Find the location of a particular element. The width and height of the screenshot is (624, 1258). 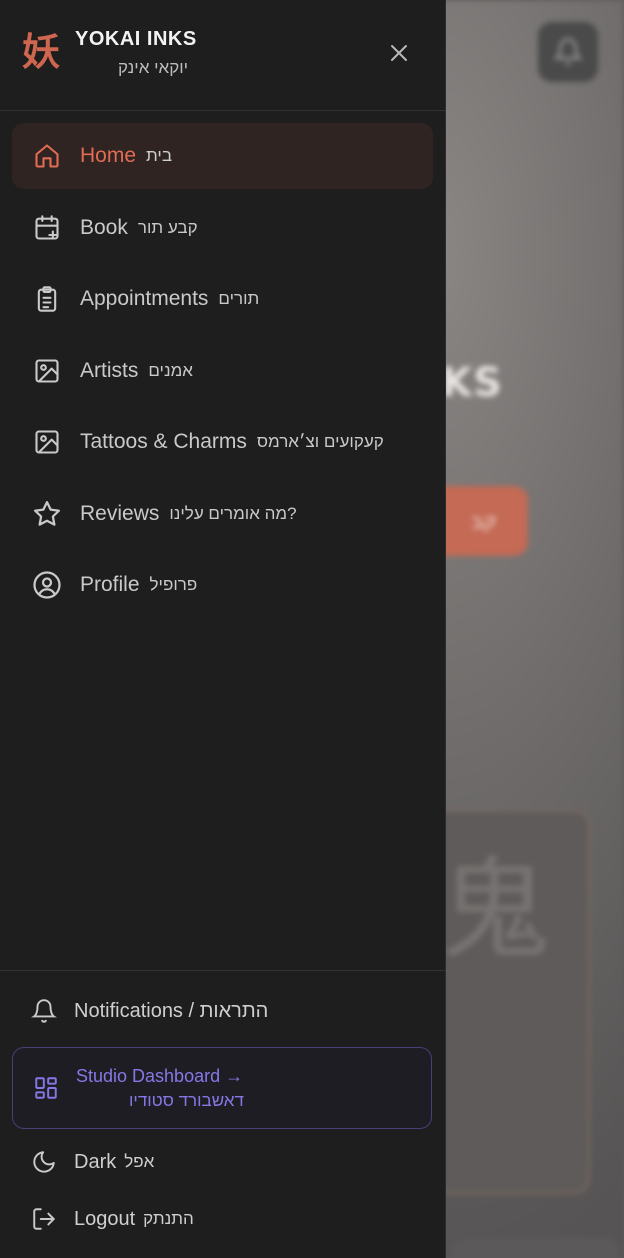

logo: 妖 is located at coordinates (41, 52).